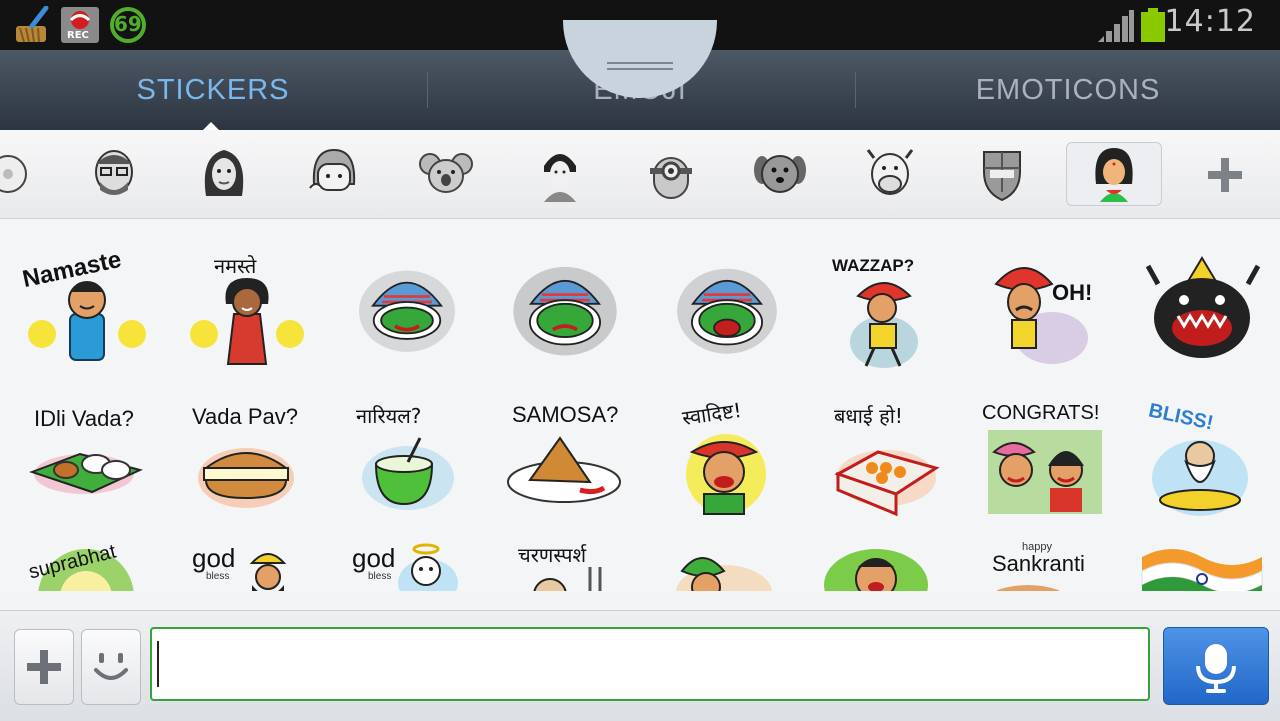 The image size is (1280, 721). I want to click on face-partial-icon, so click(23, 174).